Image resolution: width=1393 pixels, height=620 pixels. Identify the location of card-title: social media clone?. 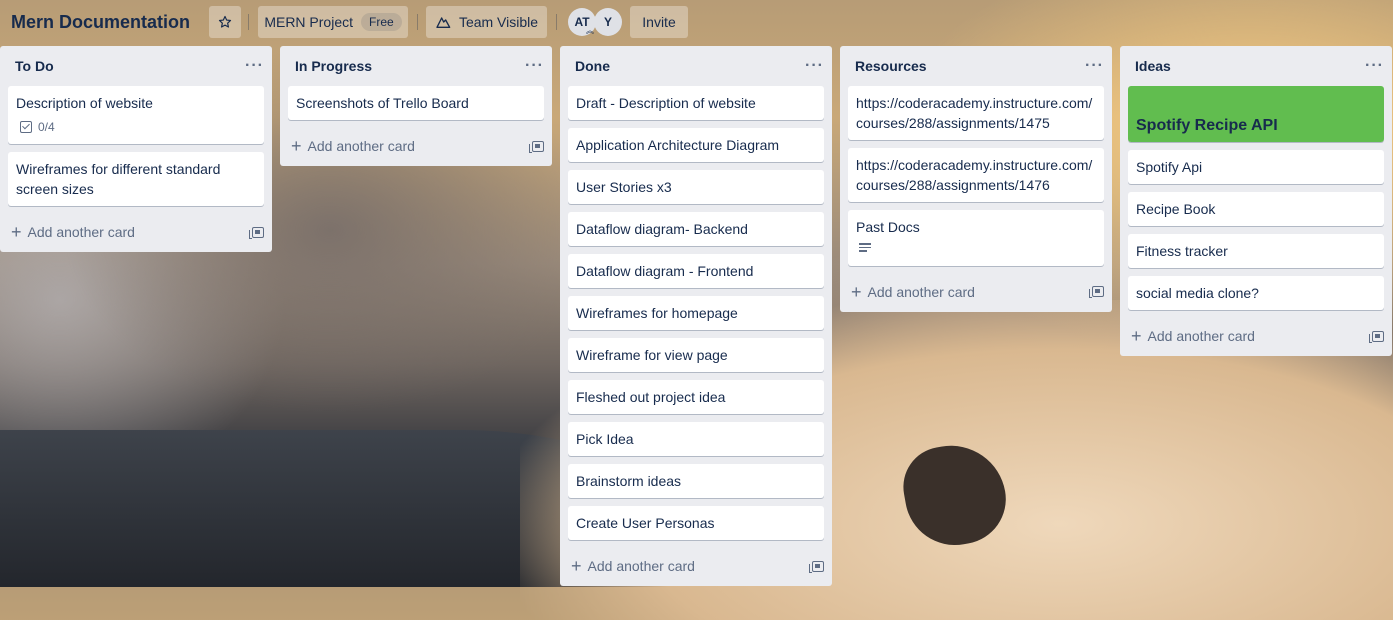
(1197, 293).